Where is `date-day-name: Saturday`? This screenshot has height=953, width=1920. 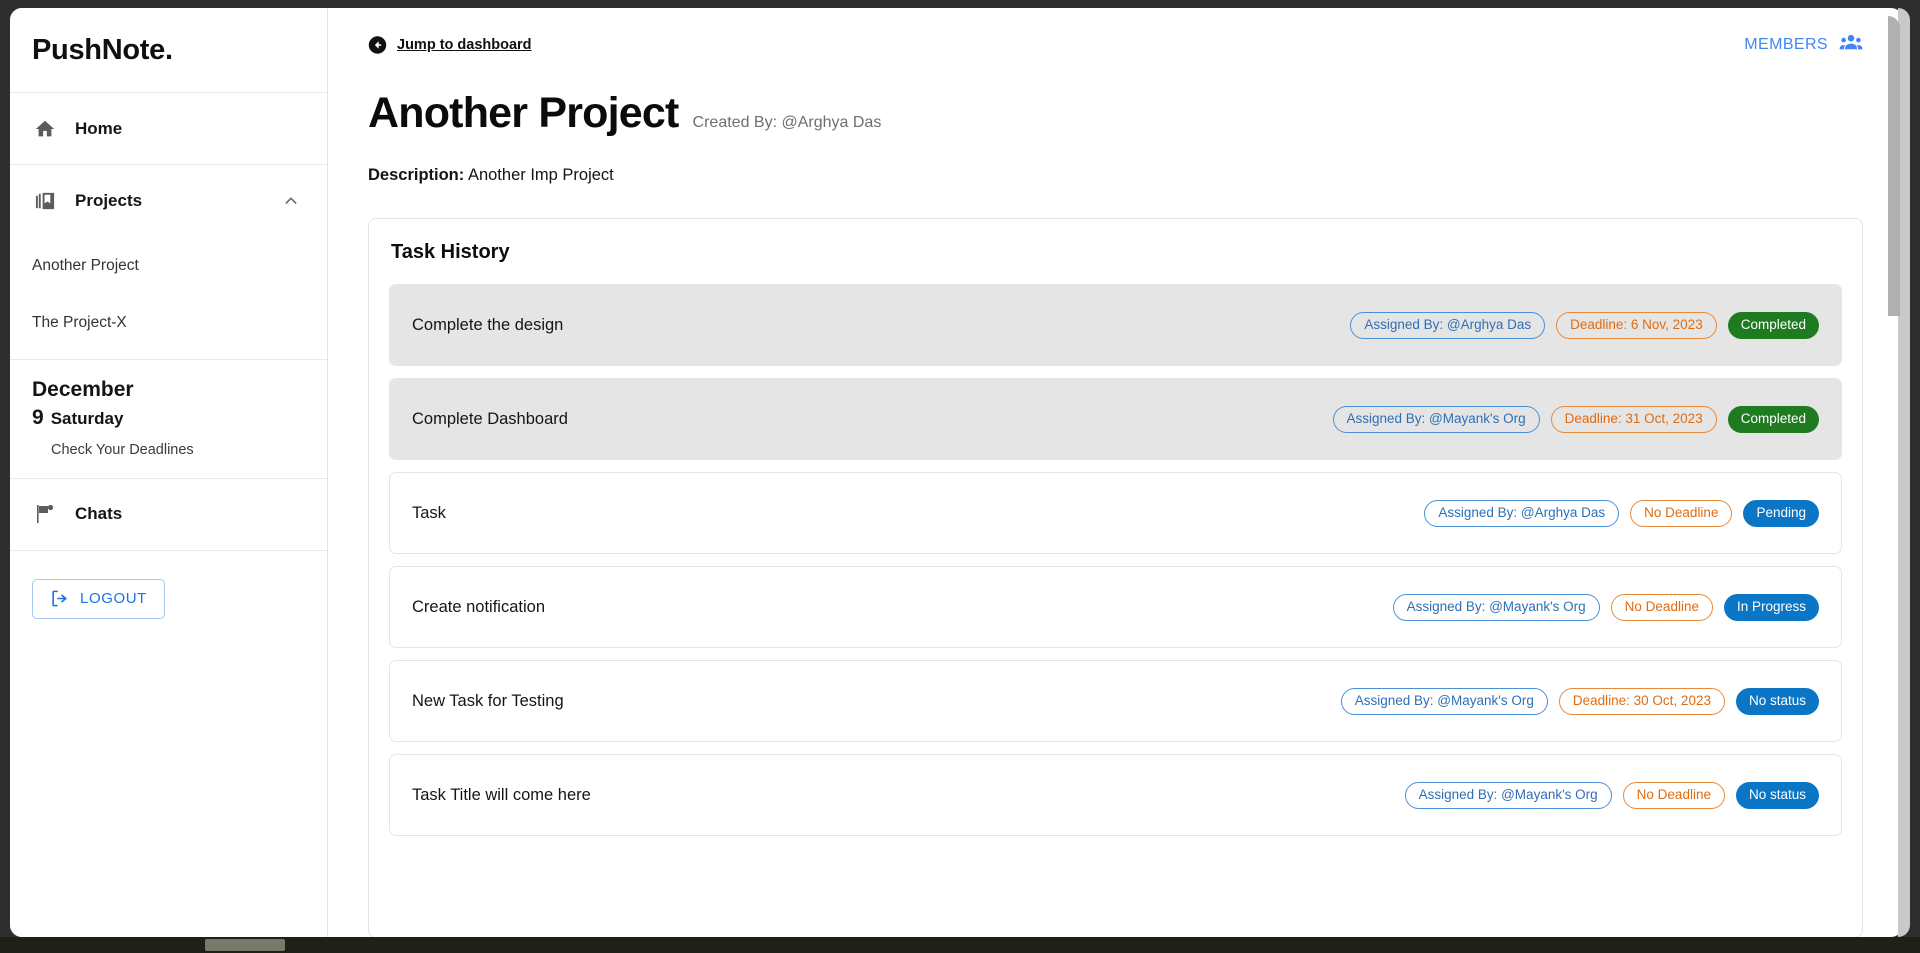 date-day-name: Saturday is located at coordinates (87, 419).